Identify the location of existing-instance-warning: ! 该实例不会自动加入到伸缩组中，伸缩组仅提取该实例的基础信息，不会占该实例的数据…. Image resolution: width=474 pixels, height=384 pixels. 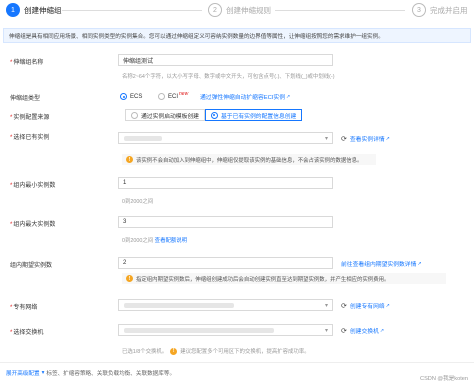
(249, 159).